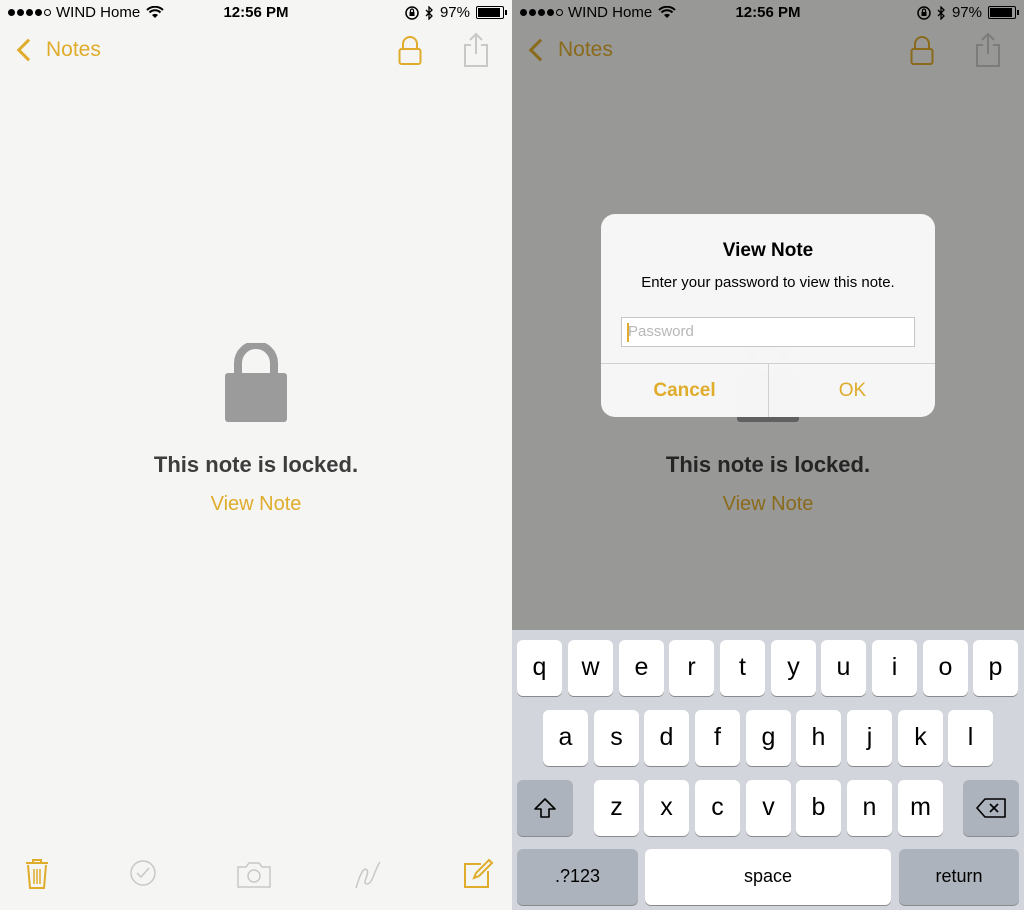 This screenshot has height=910, width=1024. I want to click on cancel-button: Cancel, so click(684, 390).